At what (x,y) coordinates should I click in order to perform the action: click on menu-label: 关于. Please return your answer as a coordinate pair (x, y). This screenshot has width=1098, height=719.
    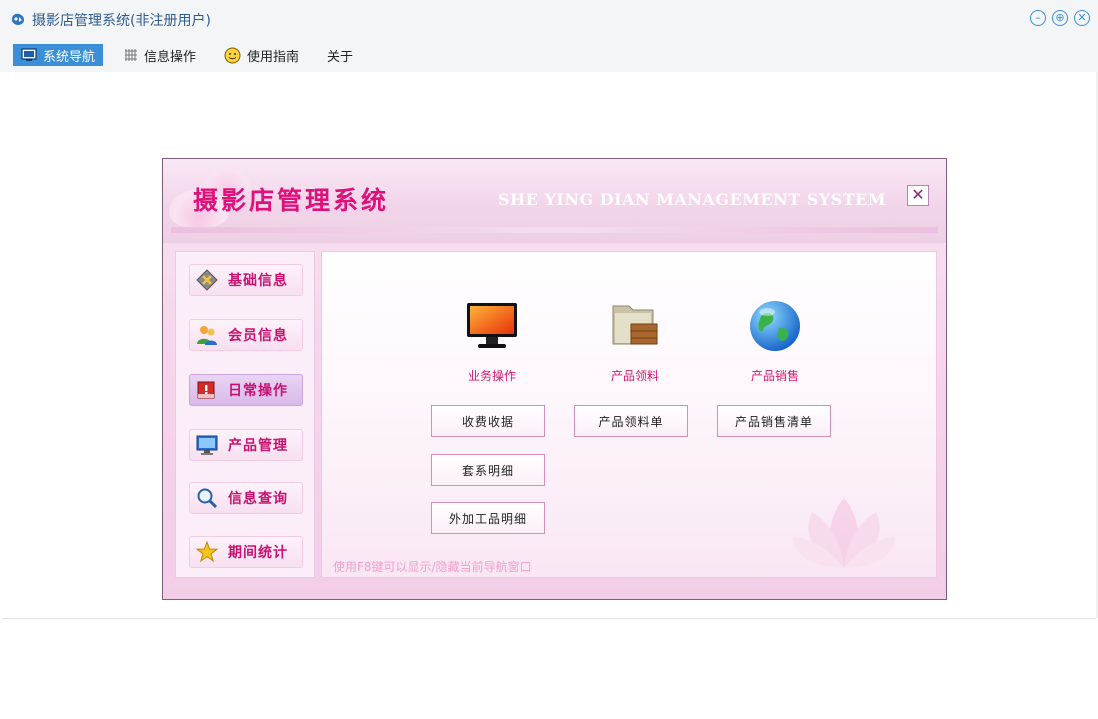
    Looking at the image, I should click on (340, 57).